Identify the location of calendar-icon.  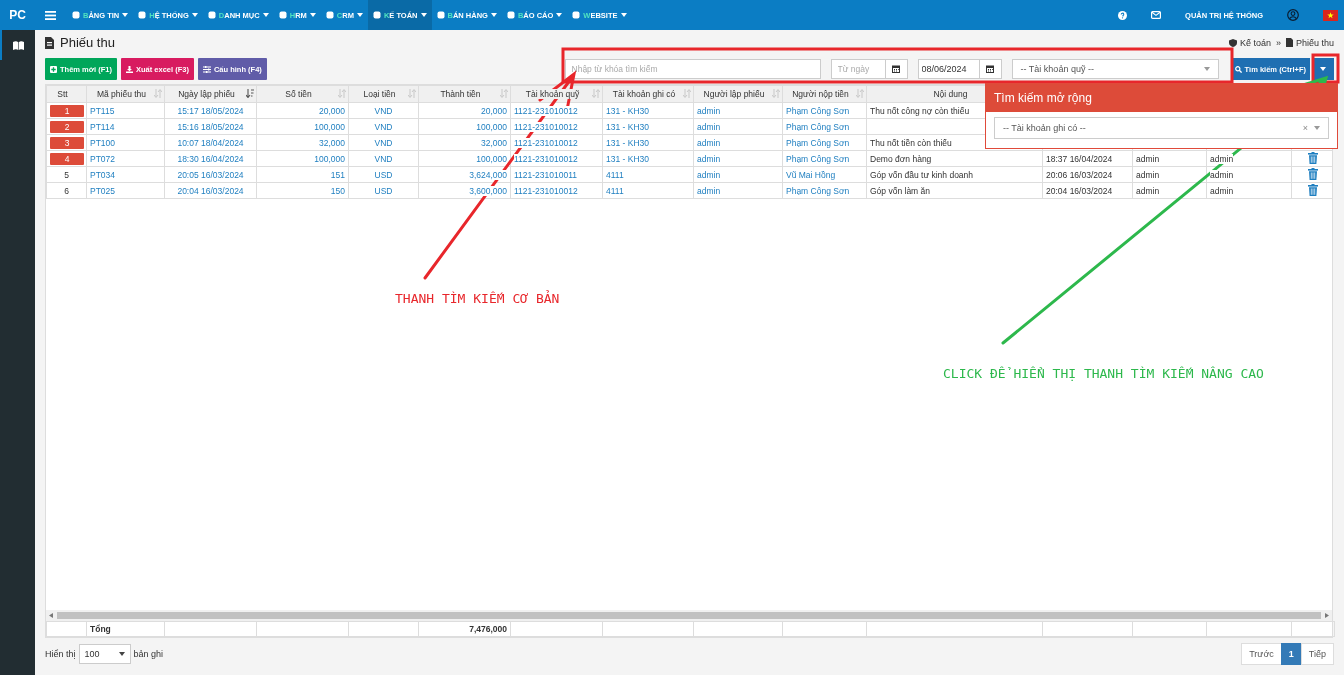
(896, 69).